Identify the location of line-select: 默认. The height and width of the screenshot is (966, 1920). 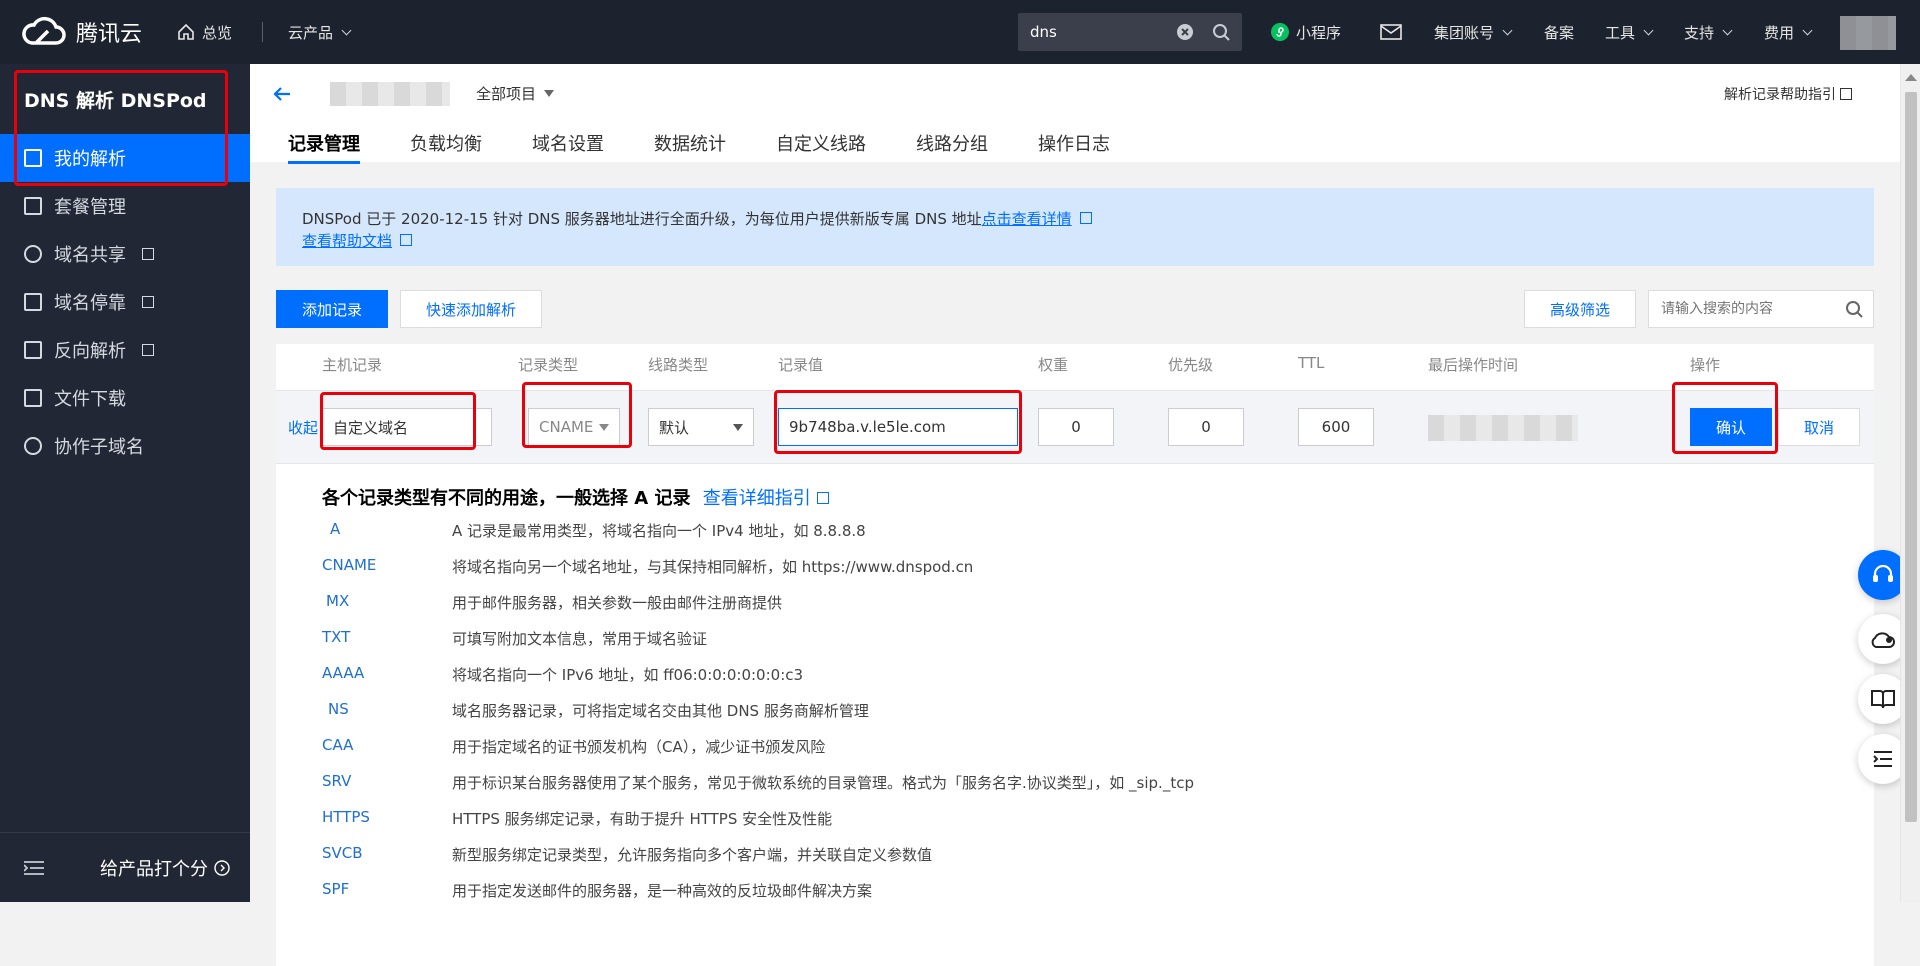
(701, 427).